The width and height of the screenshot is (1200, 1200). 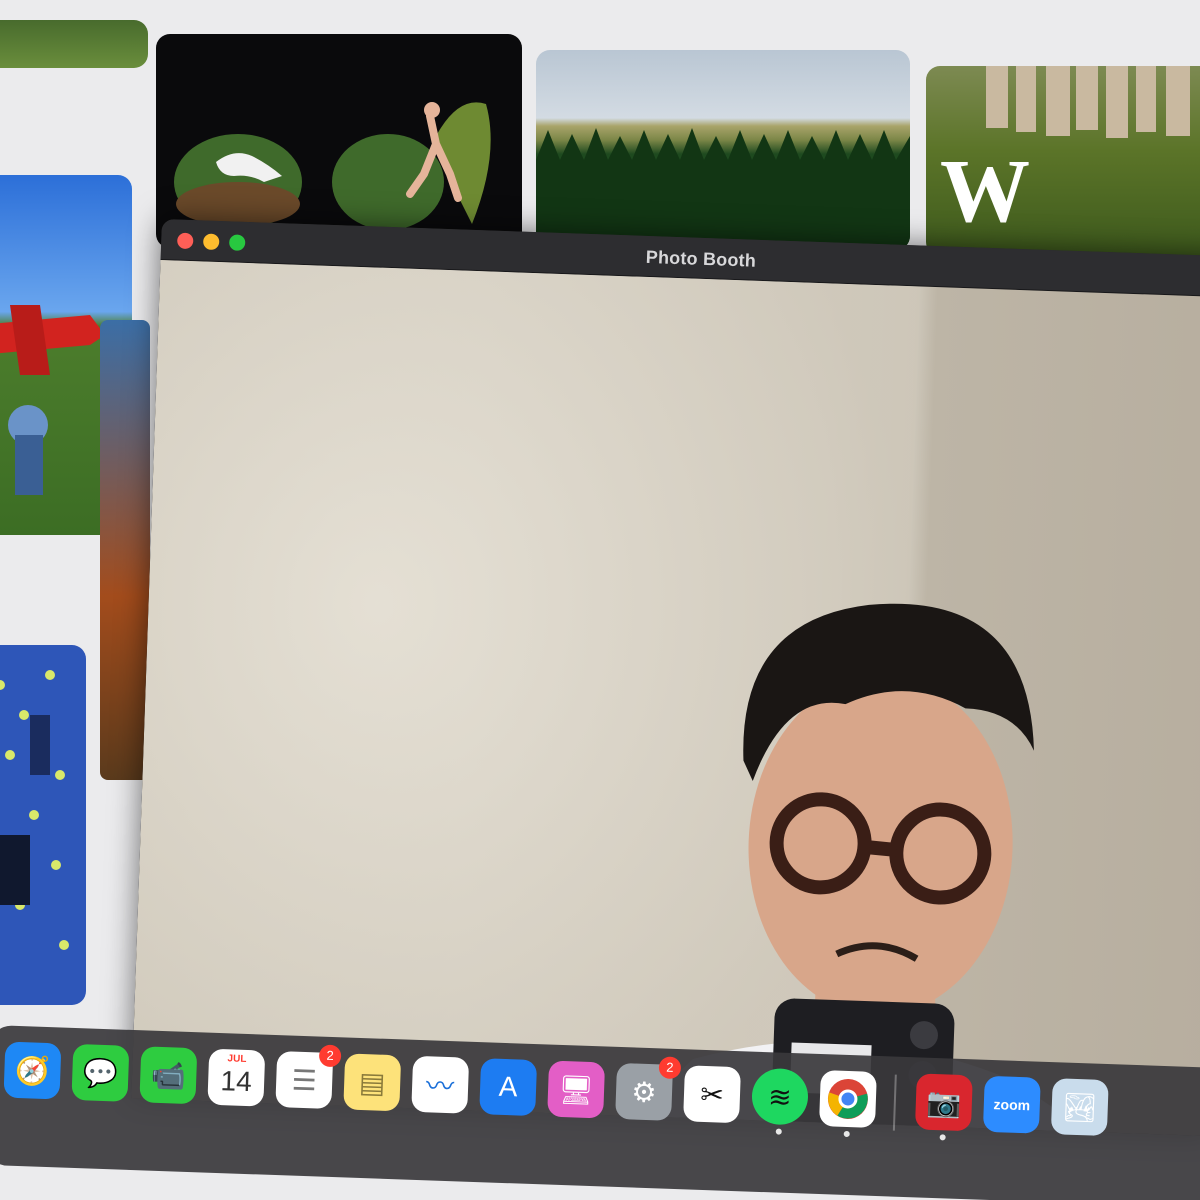 I want to click on calendar-icon: JUL 14, so click(x=236, y=1077).